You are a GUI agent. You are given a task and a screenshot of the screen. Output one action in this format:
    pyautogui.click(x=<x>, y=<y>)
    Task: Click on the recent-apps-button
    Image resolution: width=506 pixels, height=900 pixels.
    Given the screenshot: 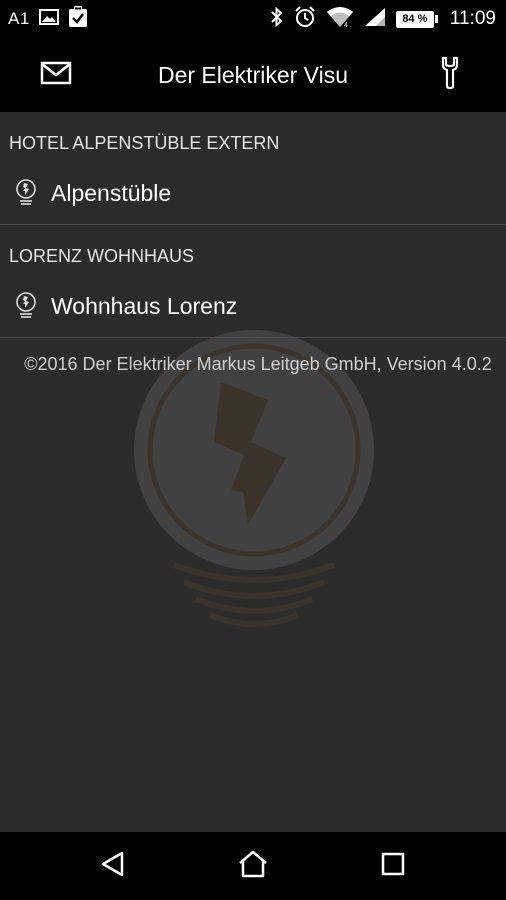 What is the action you would take?
    pyautogui.click(x=393, y=866)
    